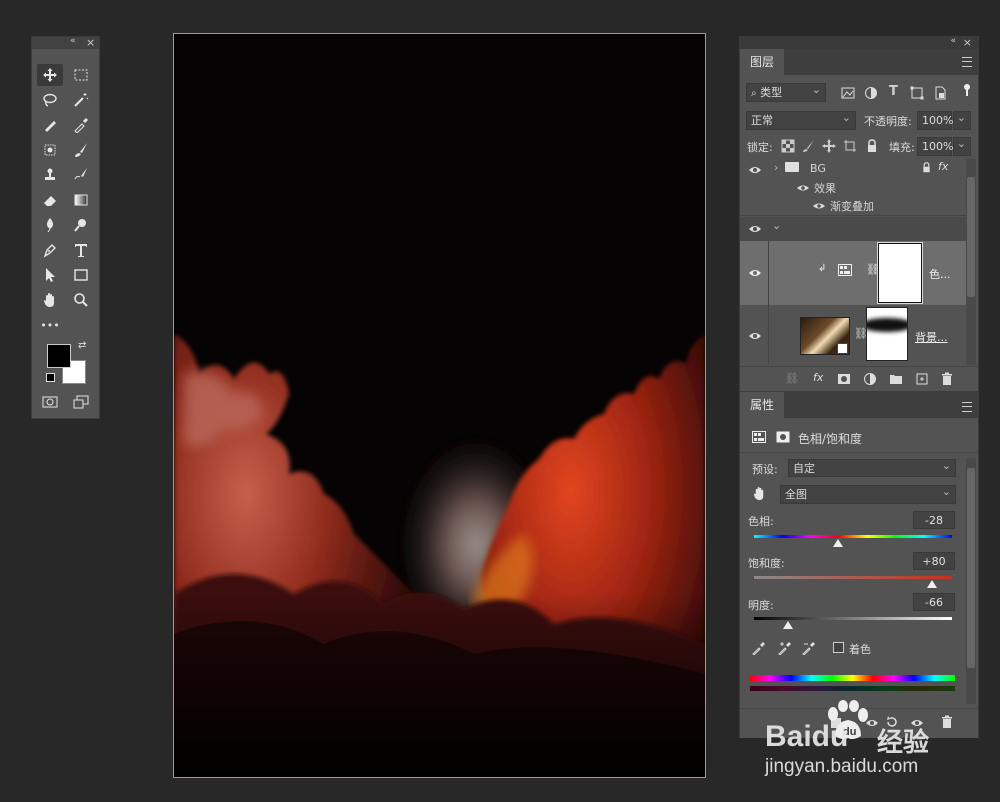 Image resolution: width=1000 pixels, height=802 pixels. What do you see at coordinates (50, 377) in the screenshot?
I see `default-colors-icon` at bounding box center [50, 377].